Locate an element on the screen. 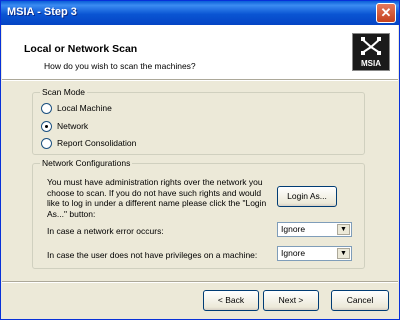 The image size is (400, 320). header-divider is located at coordinates (200, 80).